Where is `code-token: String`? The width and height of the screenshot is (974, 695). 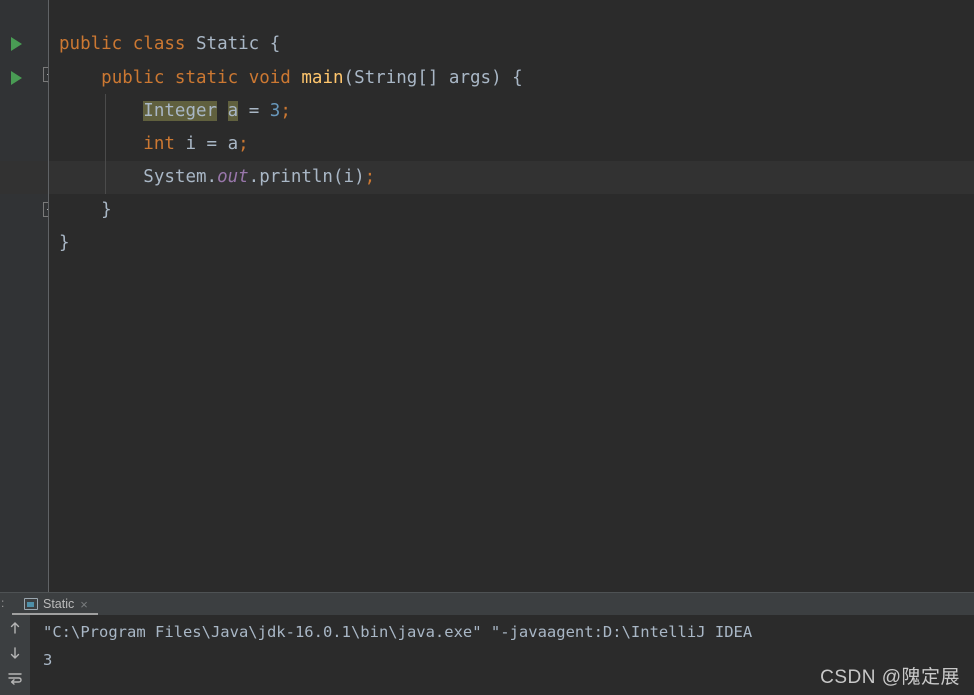
code-token: String is located at coordinates (386, 78).